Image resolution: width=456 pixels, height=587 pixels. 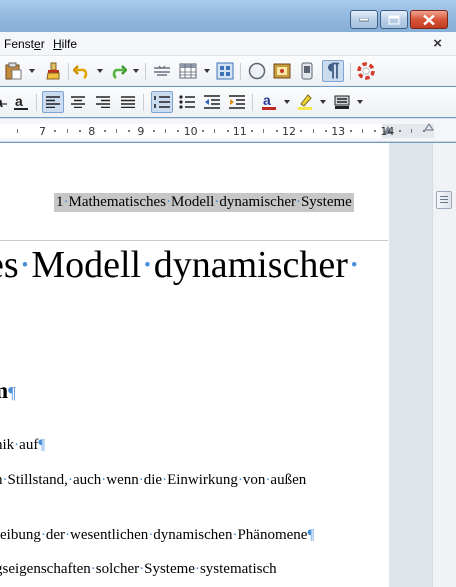 What do you see at coordinates (190, 131) in the screenshot?
I see `ruler-number: 10` at bounding box center [190, 131].